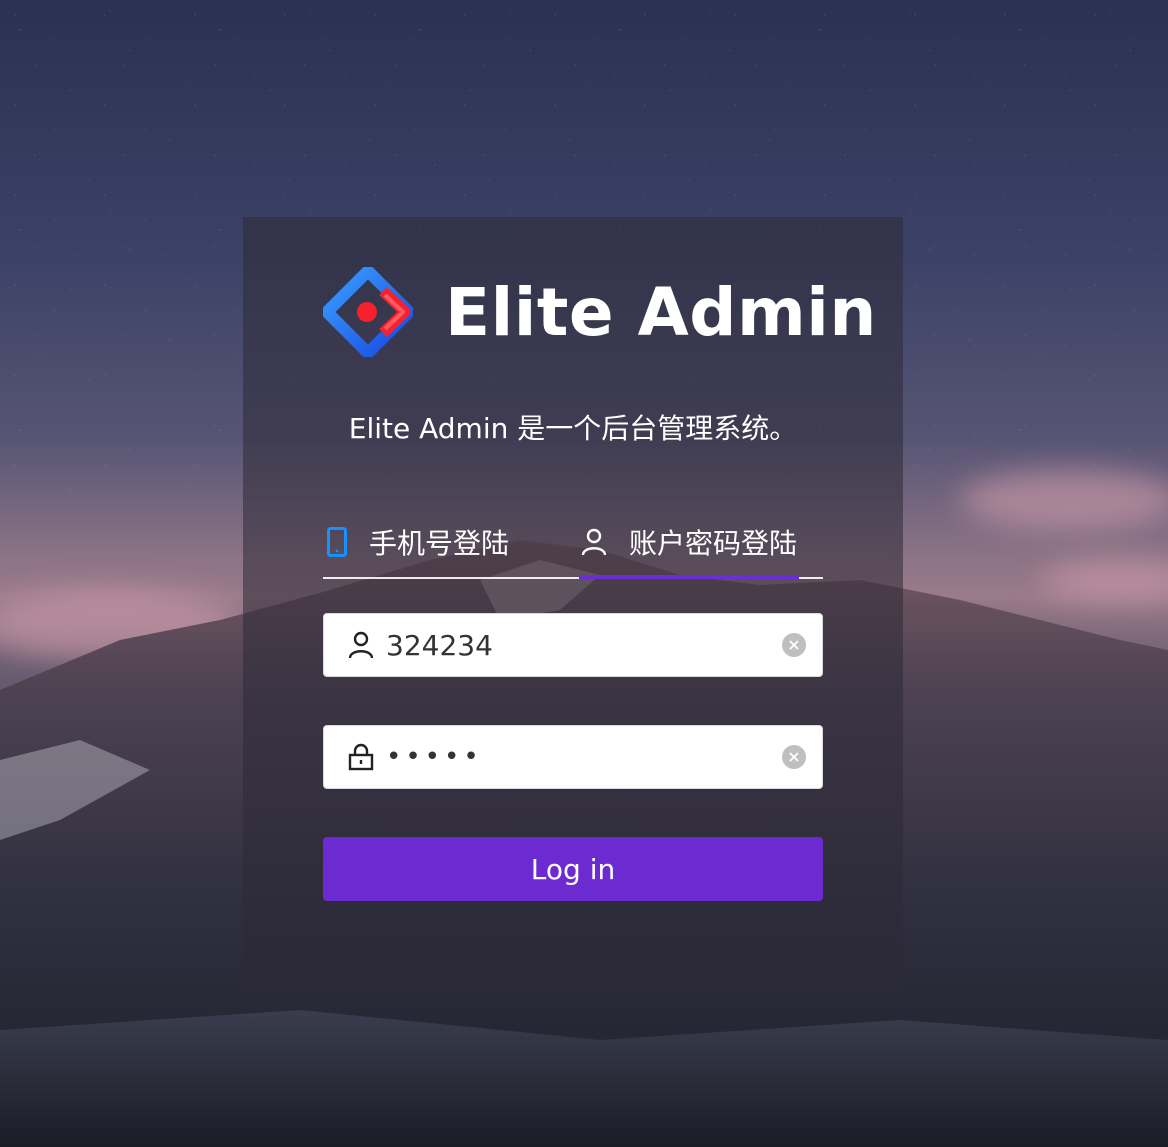 The width and height of the screenshot is (1168, 1147). What do you see at coordinates (337, 542) in the screenshot?
I see `mobile-icon` at bounding box center [337, 542].